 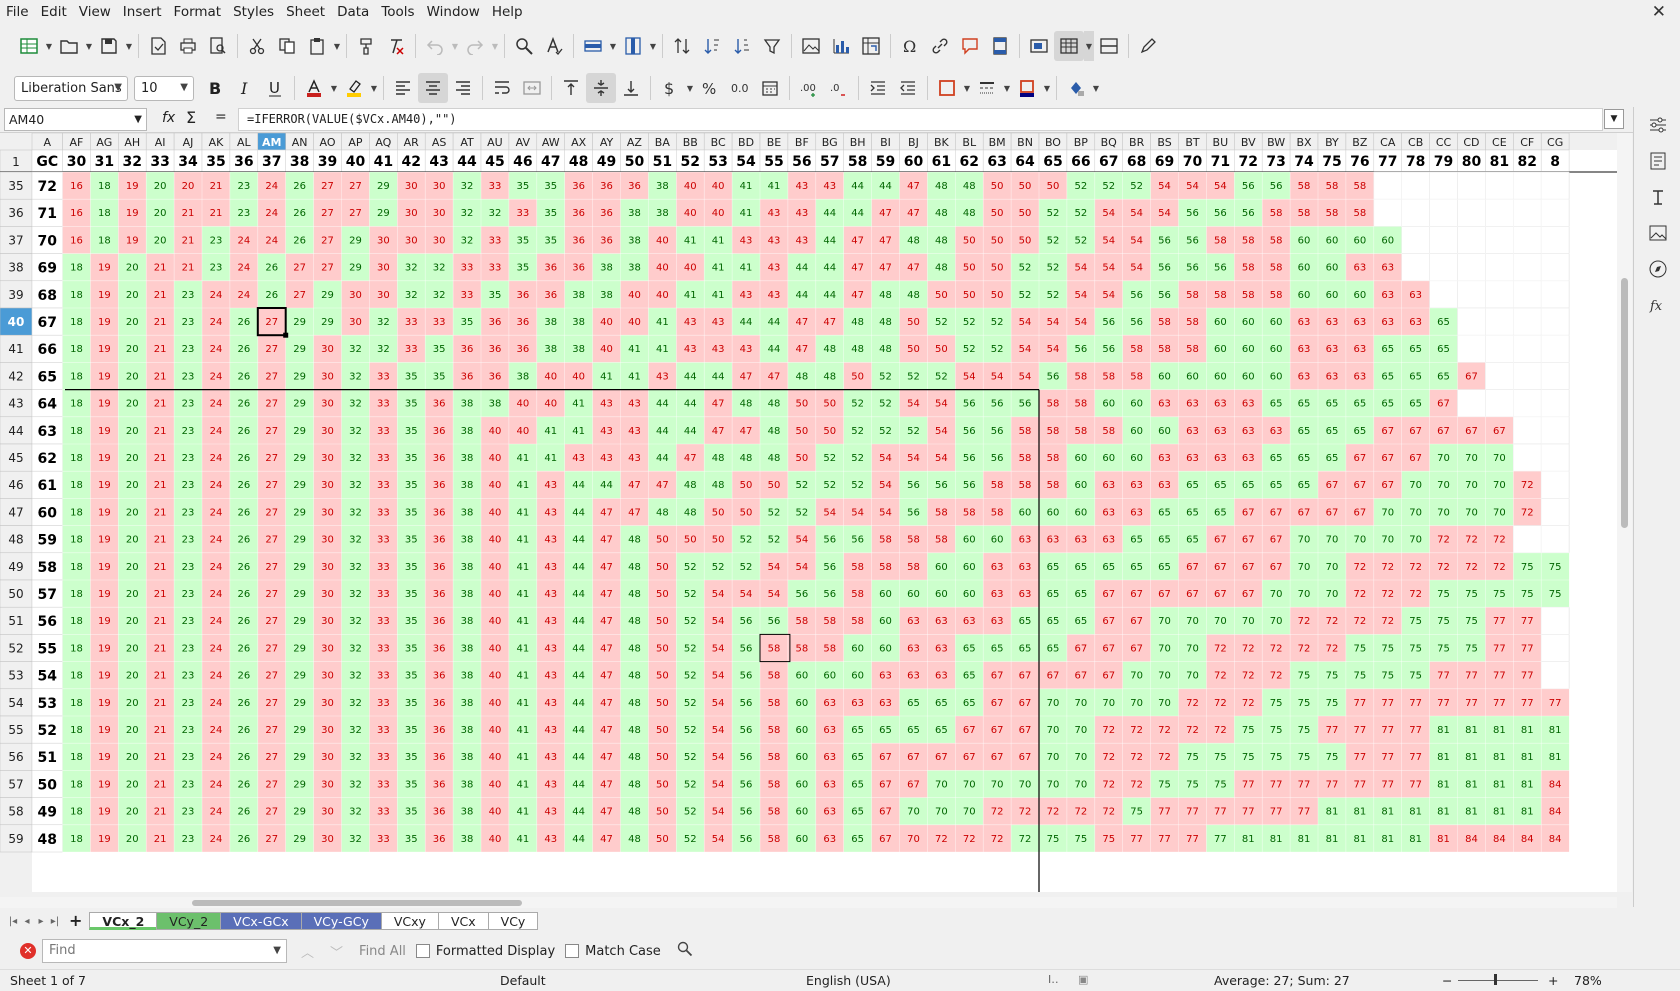 I want to click on new-dropdown-icon: ▼, so click(x=49, y=46).